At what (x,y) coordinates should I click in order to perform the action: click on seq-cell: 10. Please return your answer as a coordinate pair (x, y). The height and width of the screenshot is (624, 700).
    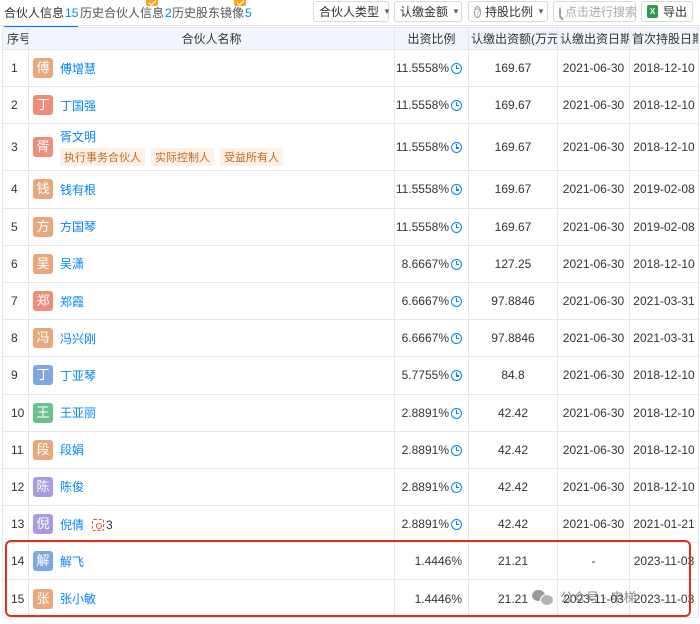
    Looking at the image, I should click on (15, 412).